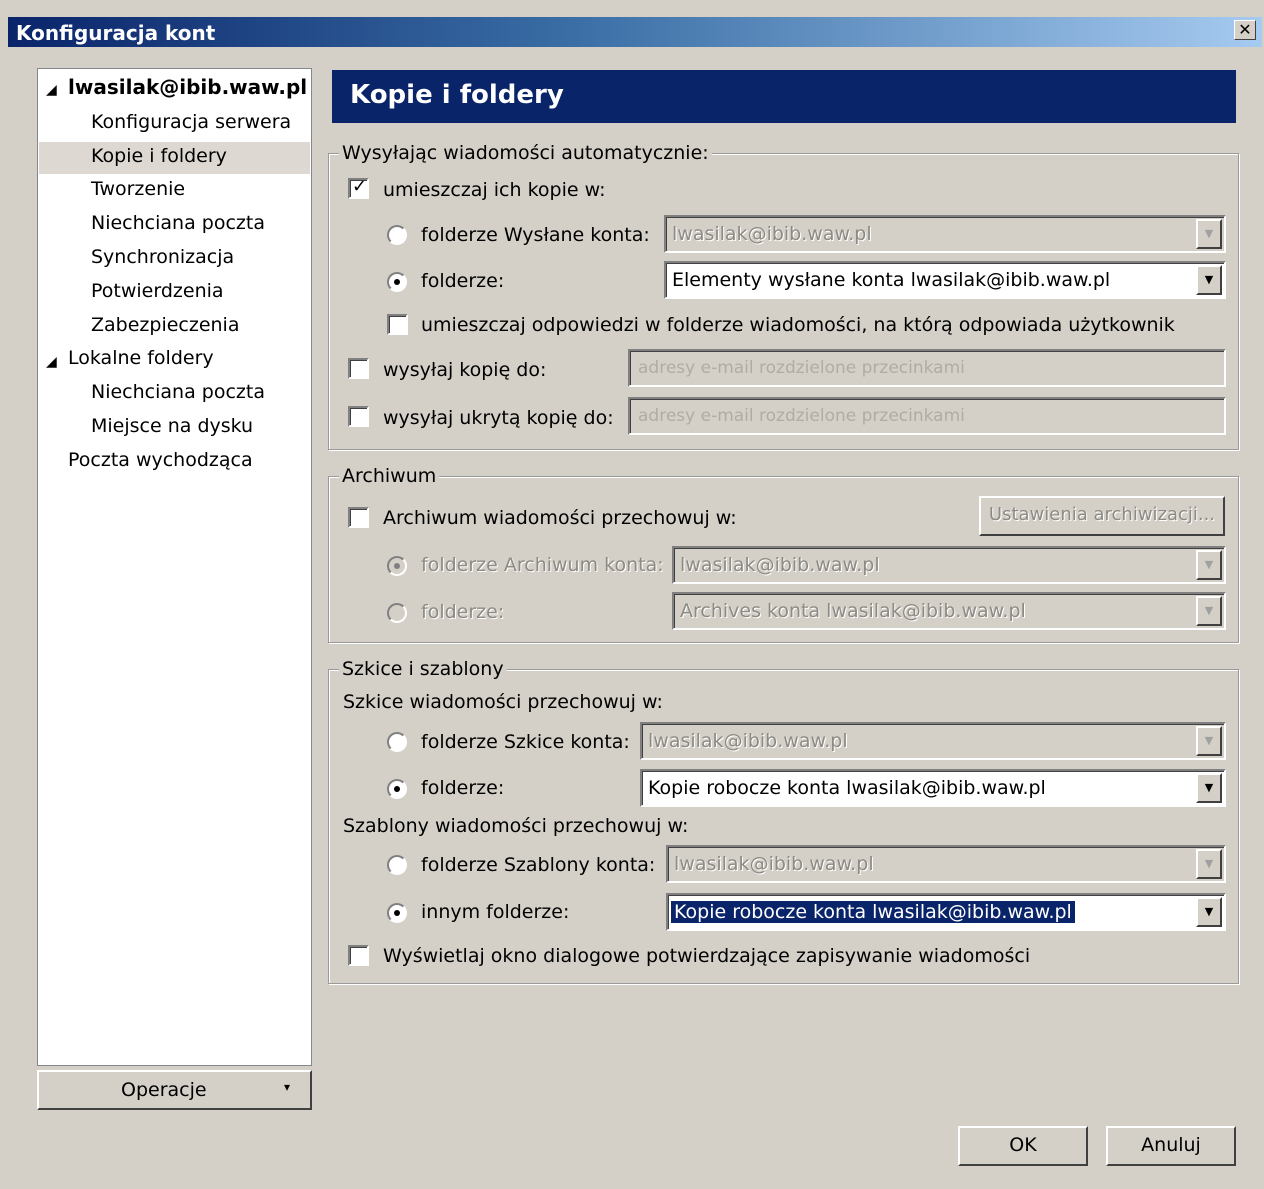 The height and width of the screenshot is (1189, 1264). Describe the element at coordinates (525, 742) in the screenshot. I see `drafts-account-label: folderze Szkice konta:` at that location.